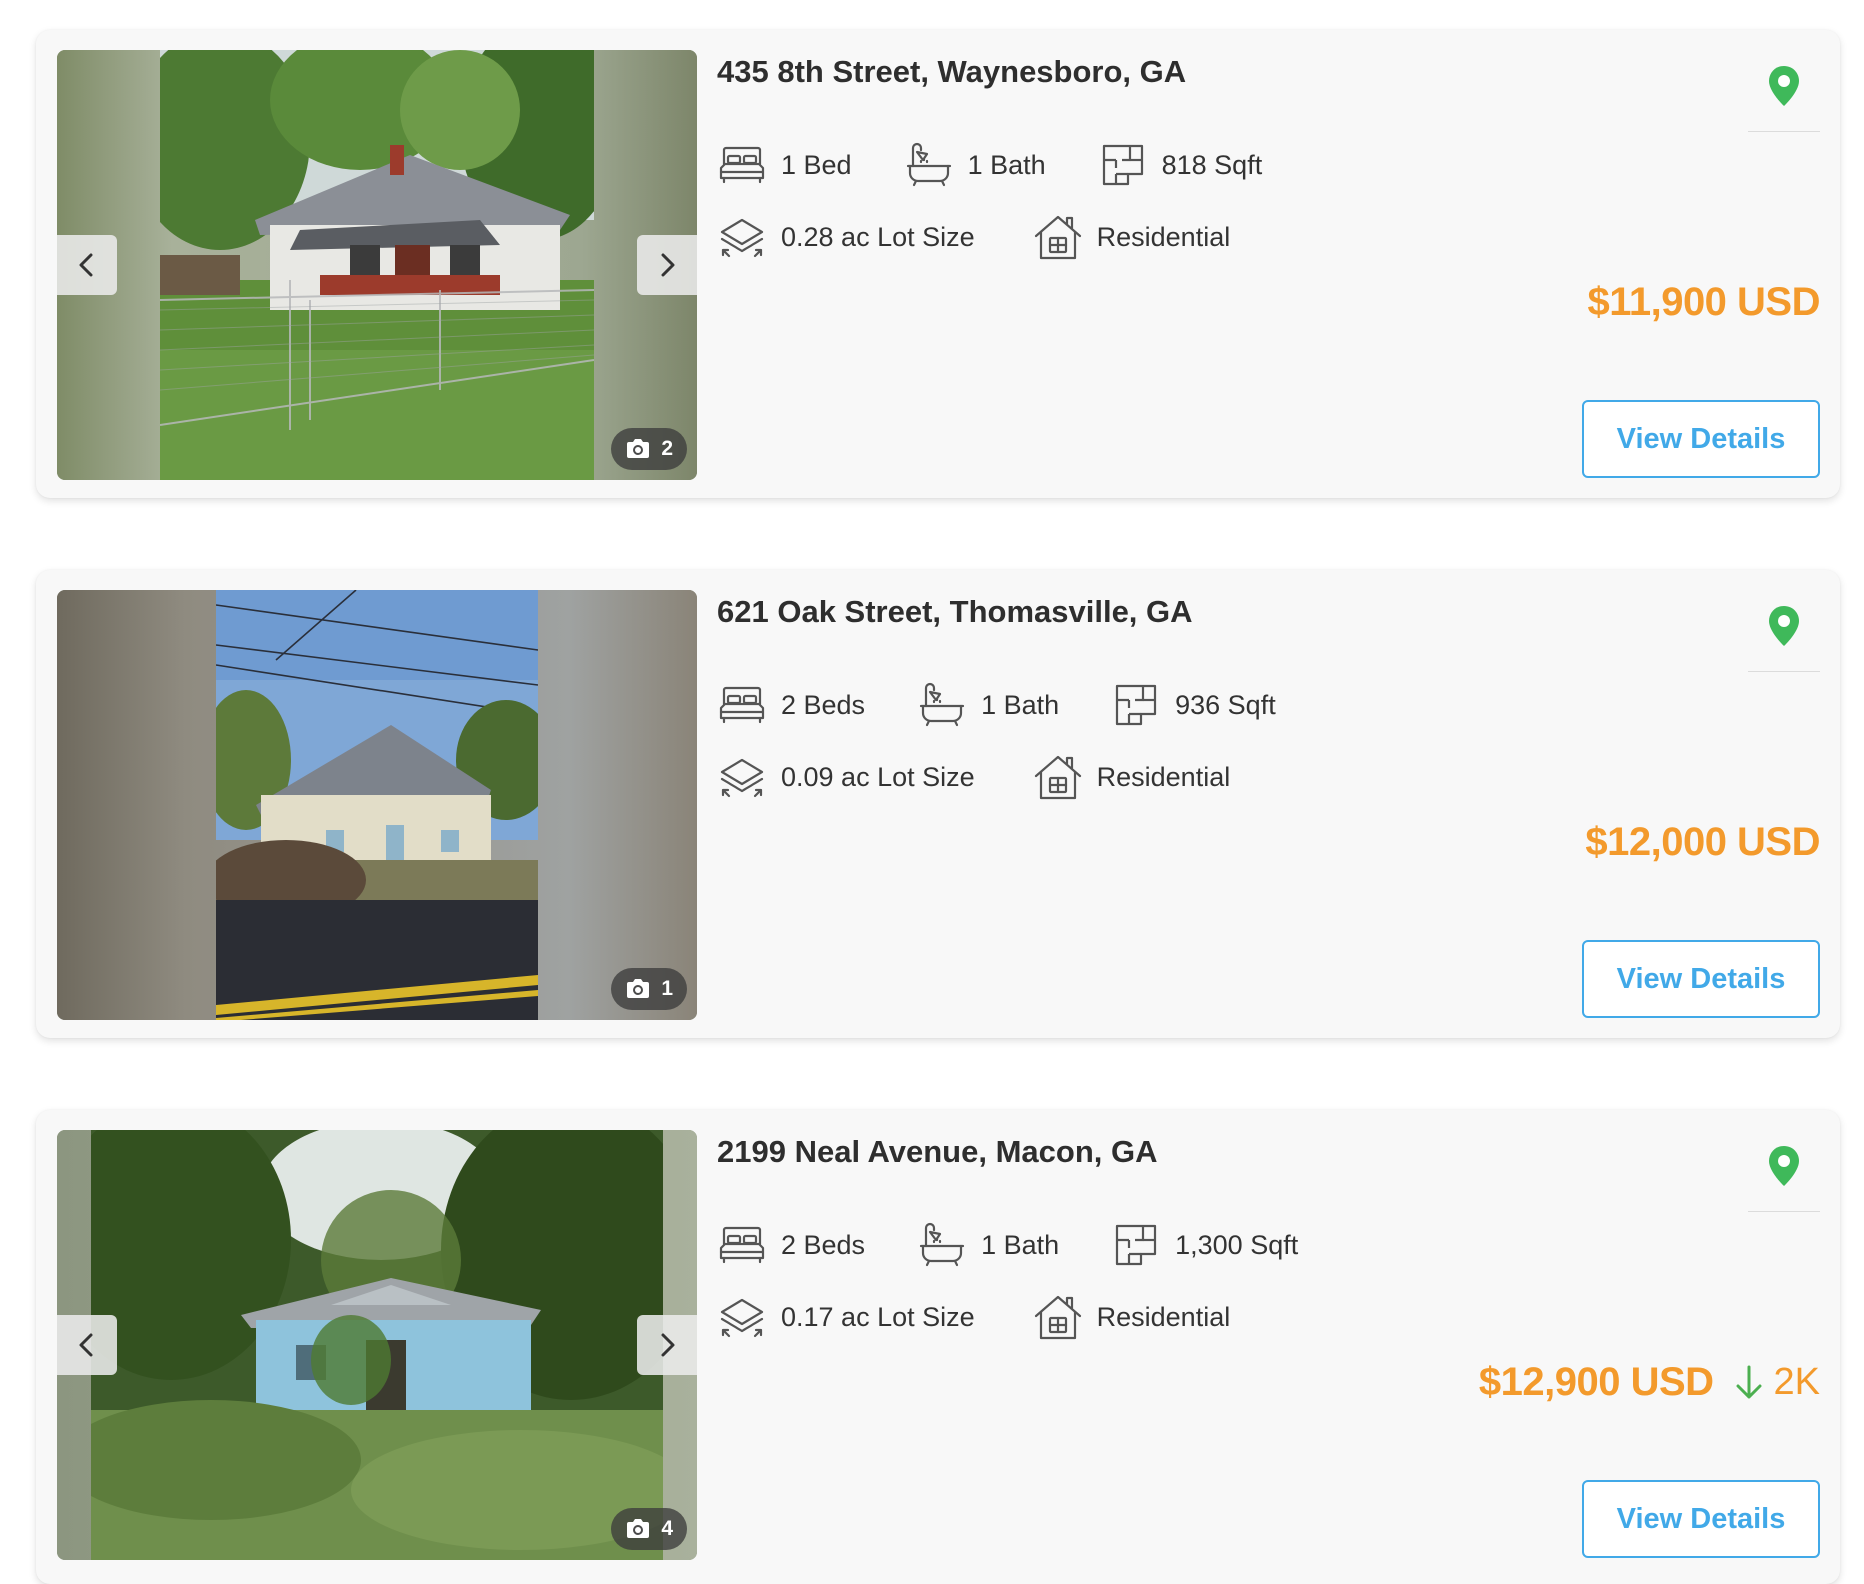 The width and height of the screenshot is (1864, 1584). What do you see at coordinates (667, 448) in the screenshot?
I see `photo-count: 2` at bounding box center [667, 448].